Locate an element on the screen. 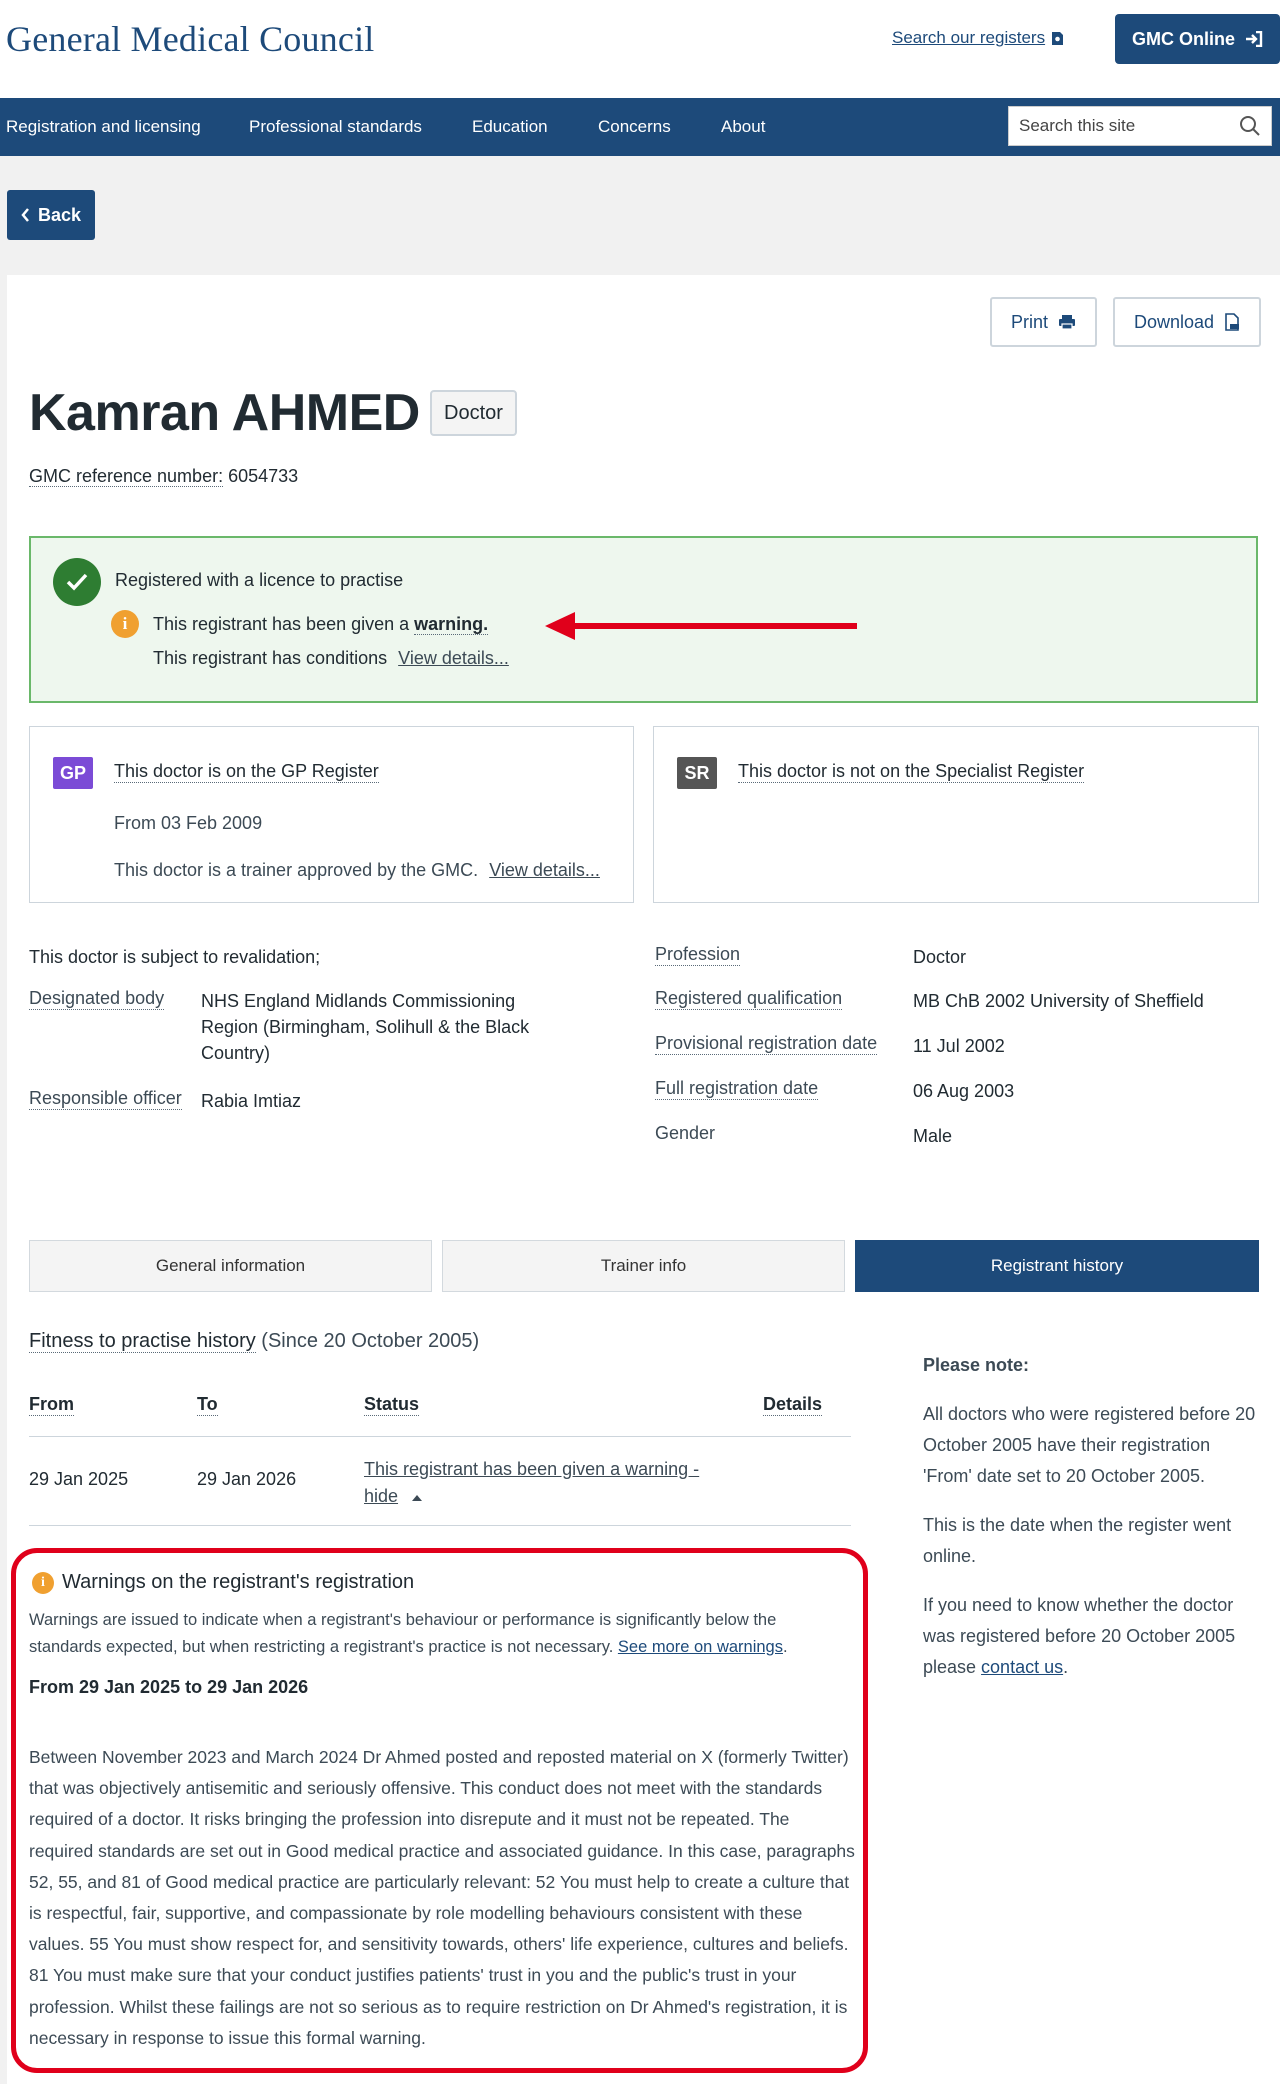 This screenshot has width=1280, height=2084. tab-registrant-history: Registrant history is located at coordinates (1057, 1266).